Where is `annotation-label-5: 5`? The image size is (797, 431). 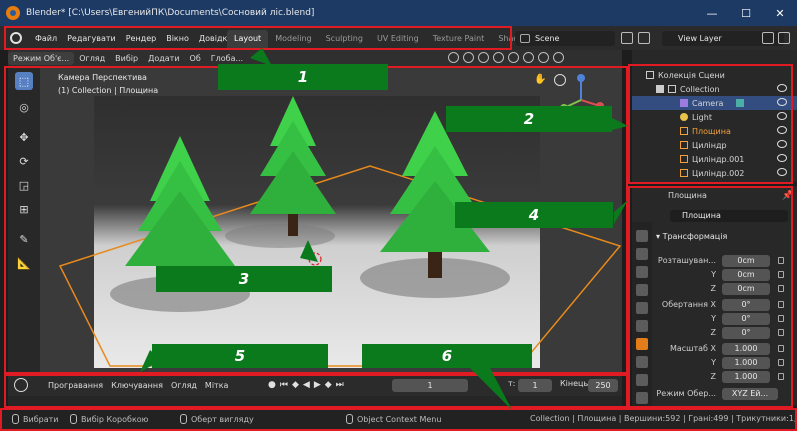 annotation-label-5: 5 is located at coordinates (240, 356).